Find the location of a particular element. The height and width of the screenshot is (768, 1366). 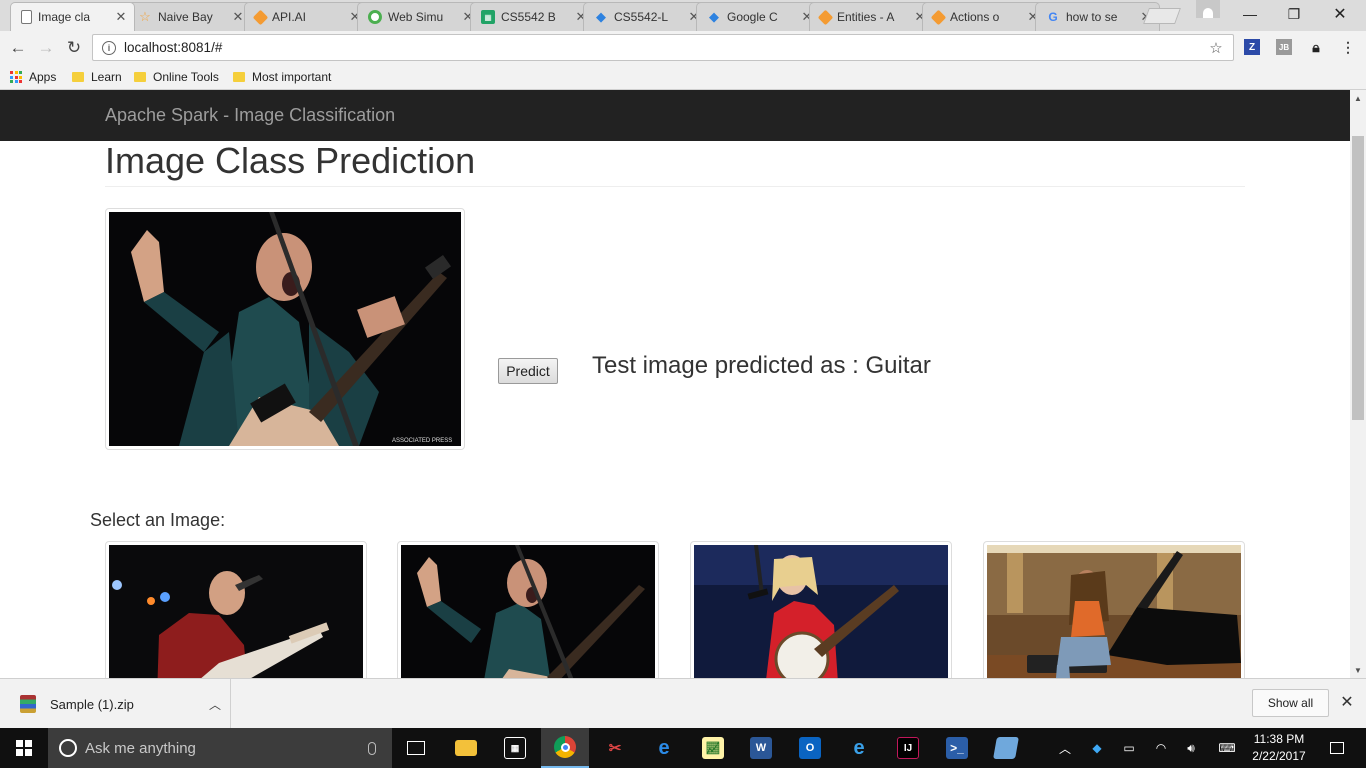

tab-cs5542-l: ◆ CS5542-L ✕ is located at coordinates (645, 16).